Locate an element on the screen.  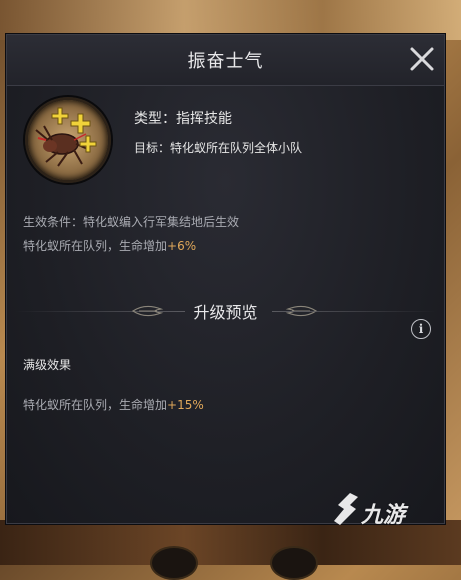
skill-effect-value: +6% is located at coordinates (182, 246).